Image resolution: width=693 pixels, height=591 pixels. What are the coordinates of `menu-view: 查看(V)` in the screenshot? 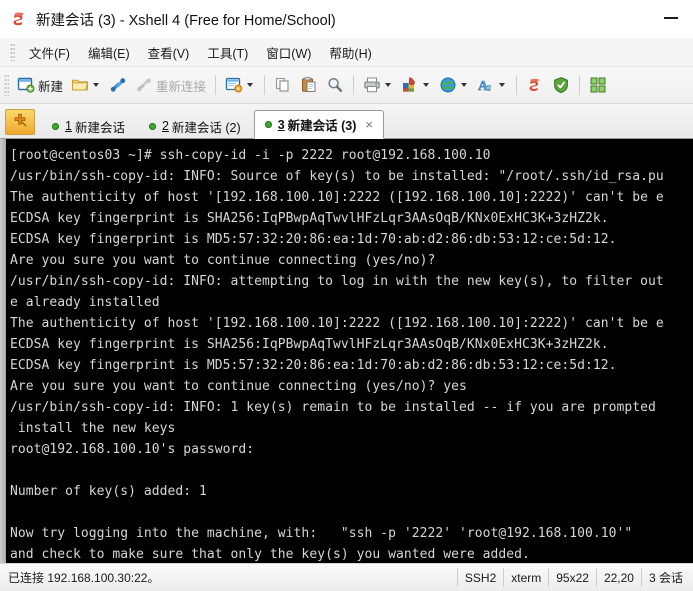 It's located at (169, 52).